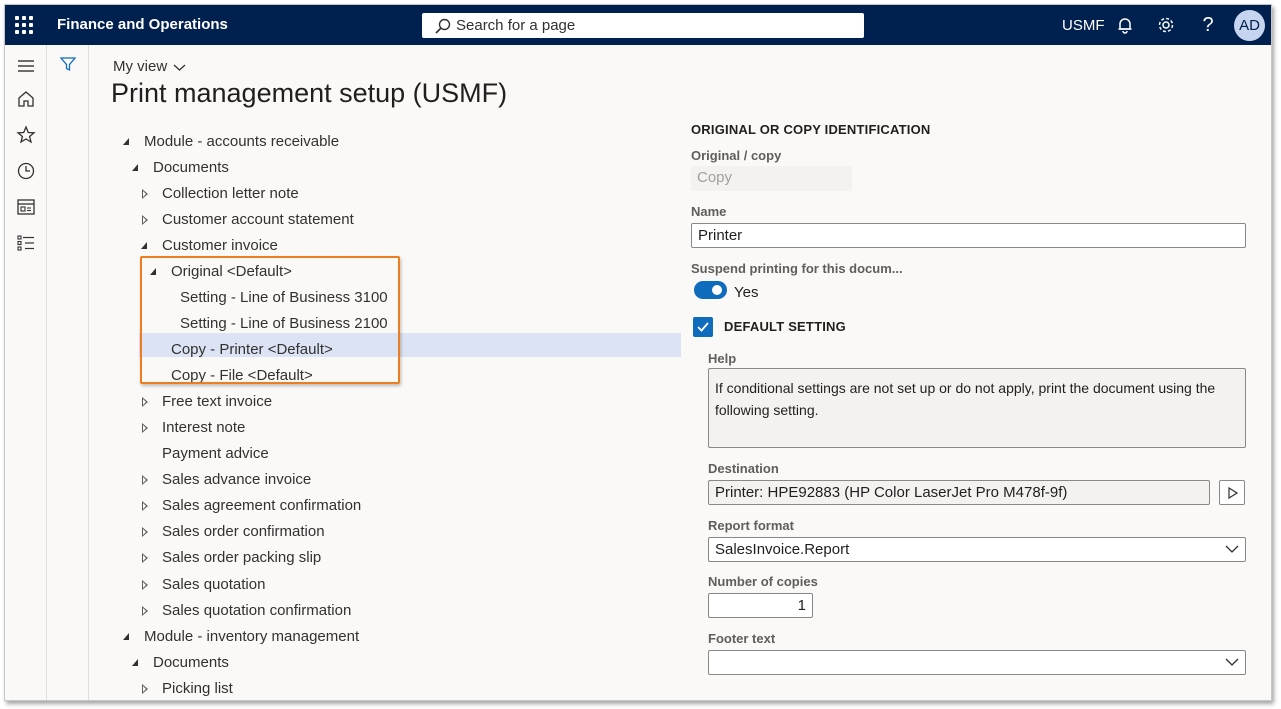 Image resolution: width=1281 pixels, height=709 pixels. I want to click on tree-node: Sales order confirmation, so click(353, 532).